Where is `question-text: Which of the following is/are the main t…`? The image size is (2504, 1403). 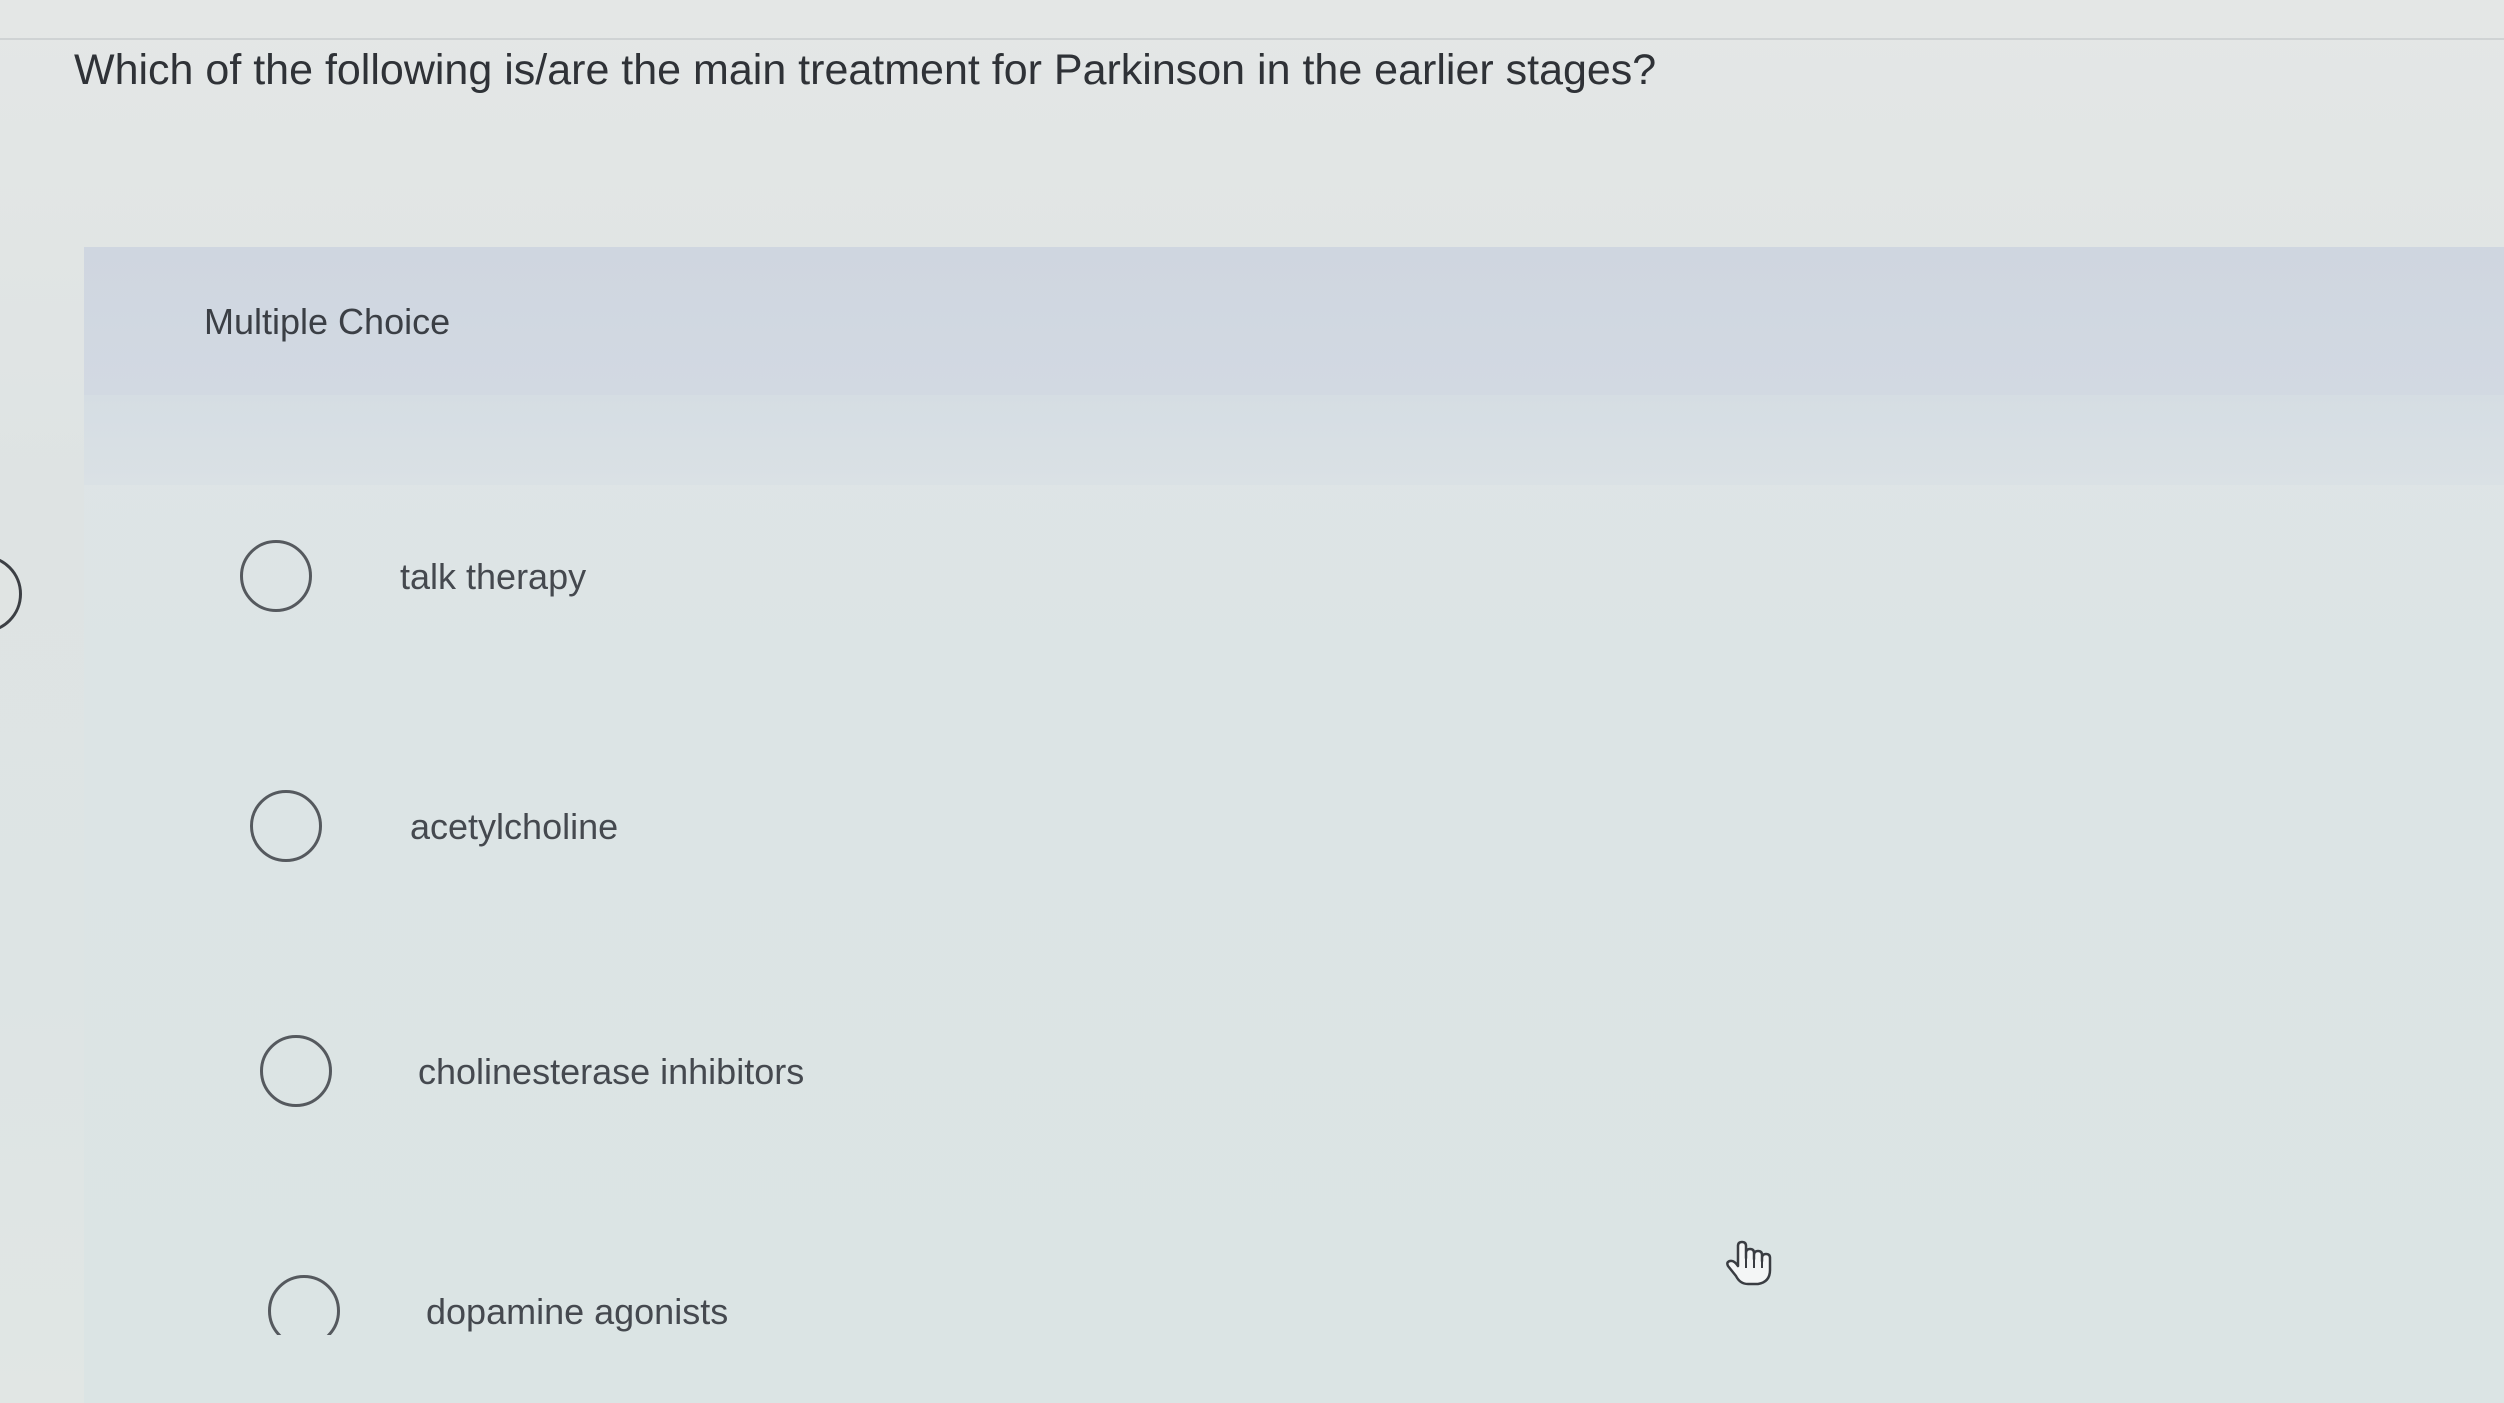 question-text: Which of the following is/are the main t… is located at coordinates (865, 70).